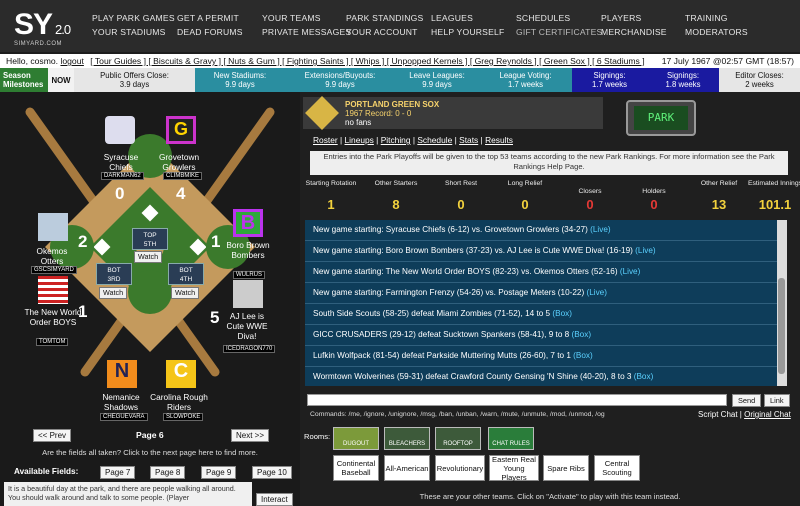  Describe the element at coordinates (468, 140) in the screenshot. I see `tab-stats: Stats` at that location.